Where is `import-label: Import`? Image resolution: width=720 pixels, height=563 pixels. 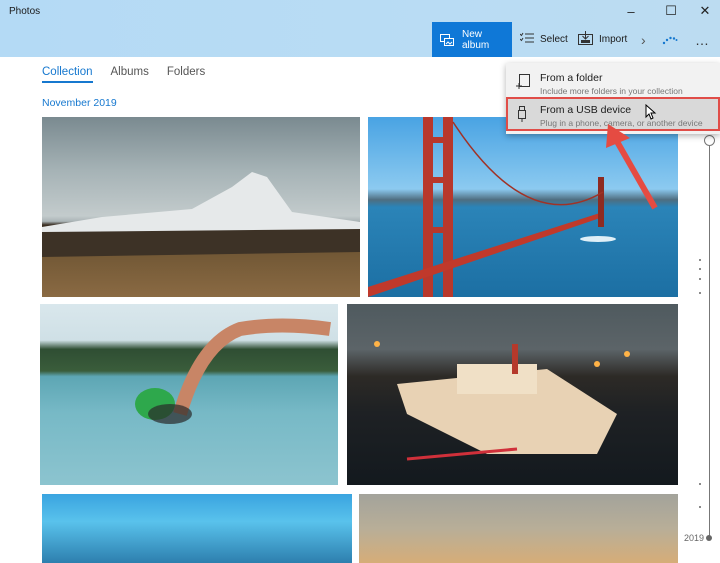
import-label: Import is located at coordinates (613, 39).